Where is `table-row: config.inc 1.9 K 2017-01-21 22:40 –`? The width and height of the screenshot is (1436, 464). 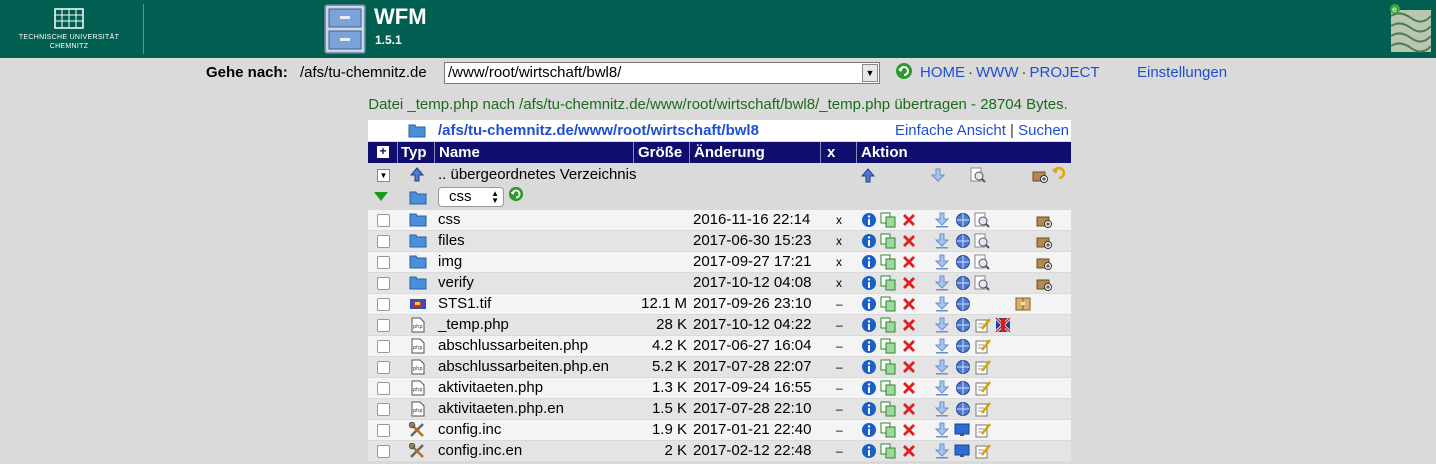
table-row: config.inc 1.9 K 2017-01-21 22:40 – is located at coordinates (719, 430).